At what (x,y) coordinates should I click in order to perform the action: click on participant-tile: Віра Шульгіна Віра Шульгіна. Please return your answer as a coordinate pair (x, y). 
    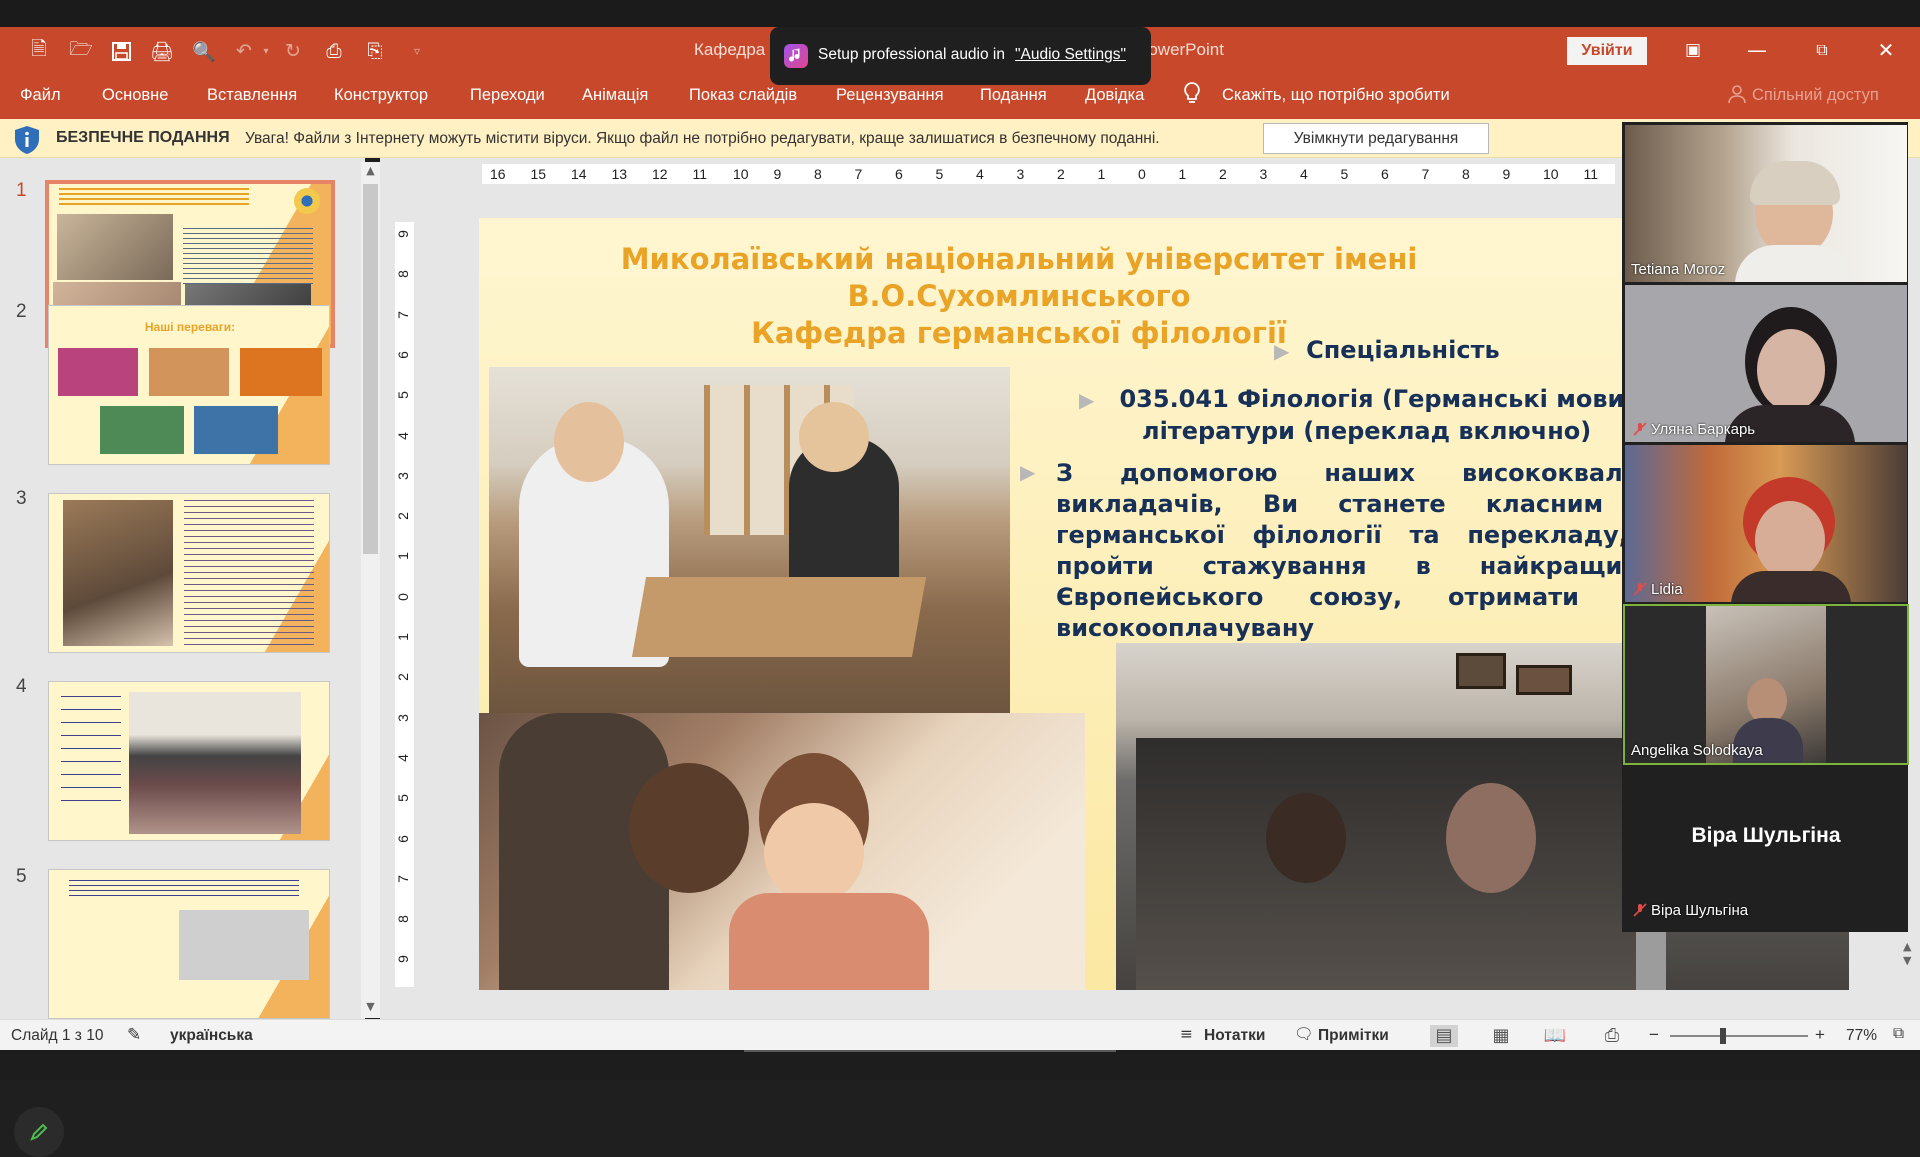
    Looking at the image, I should click on (1766, 844).